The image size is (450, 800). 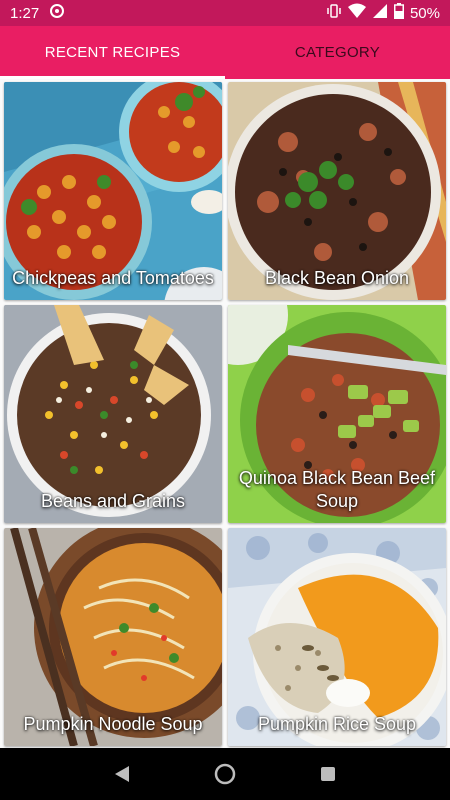 I want to click on vibrate-icon, so click(x=334, y=13).